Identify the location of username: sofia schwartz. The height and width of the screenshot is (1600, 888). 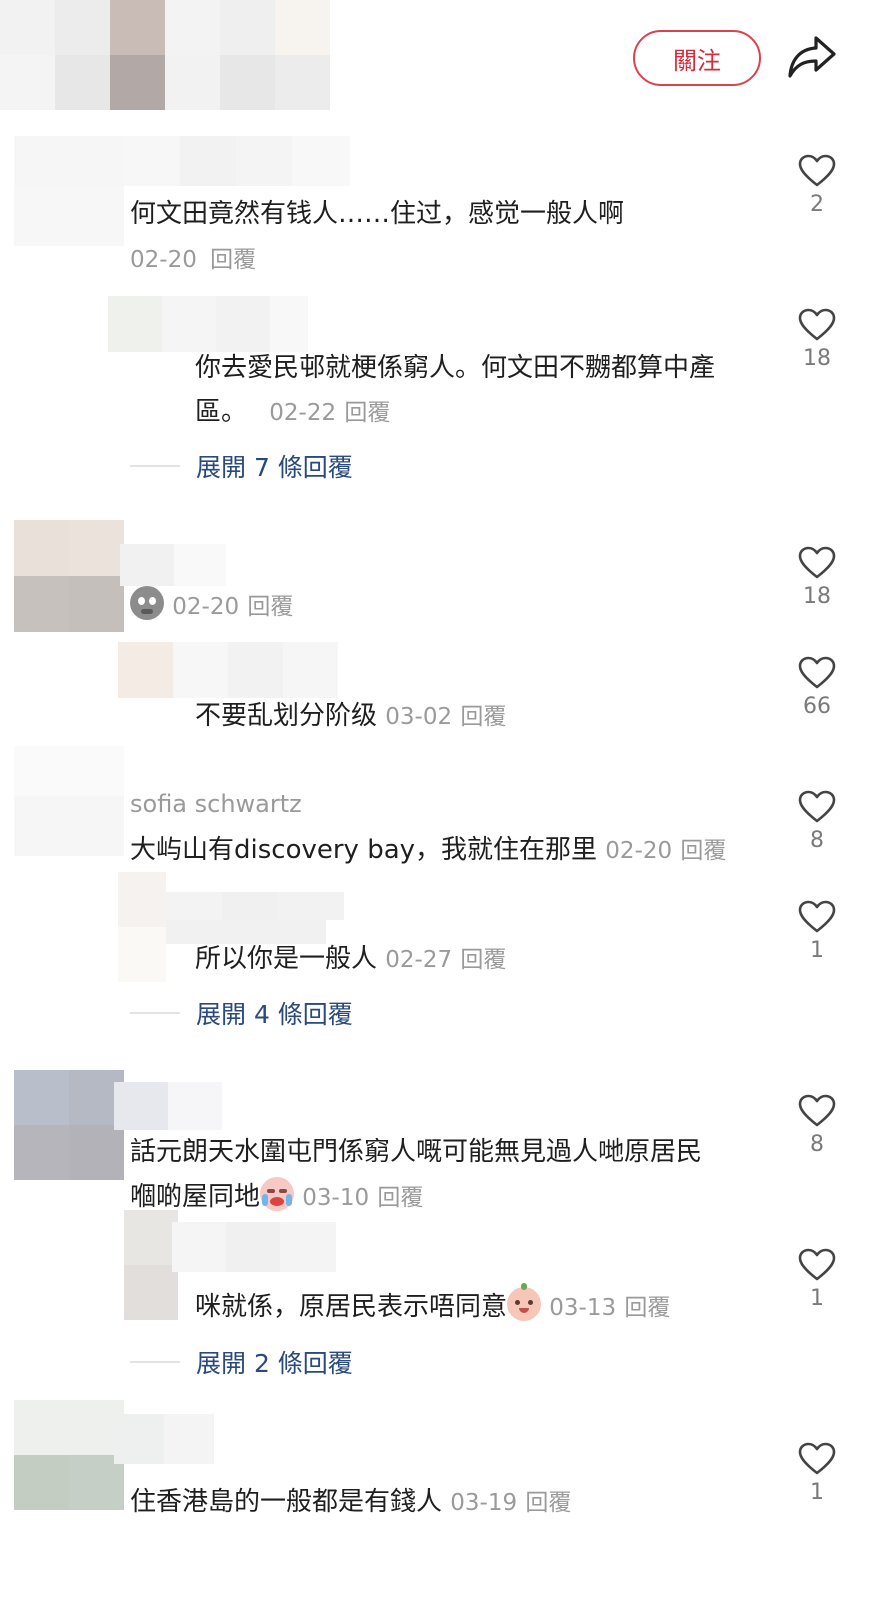
(216, 804).